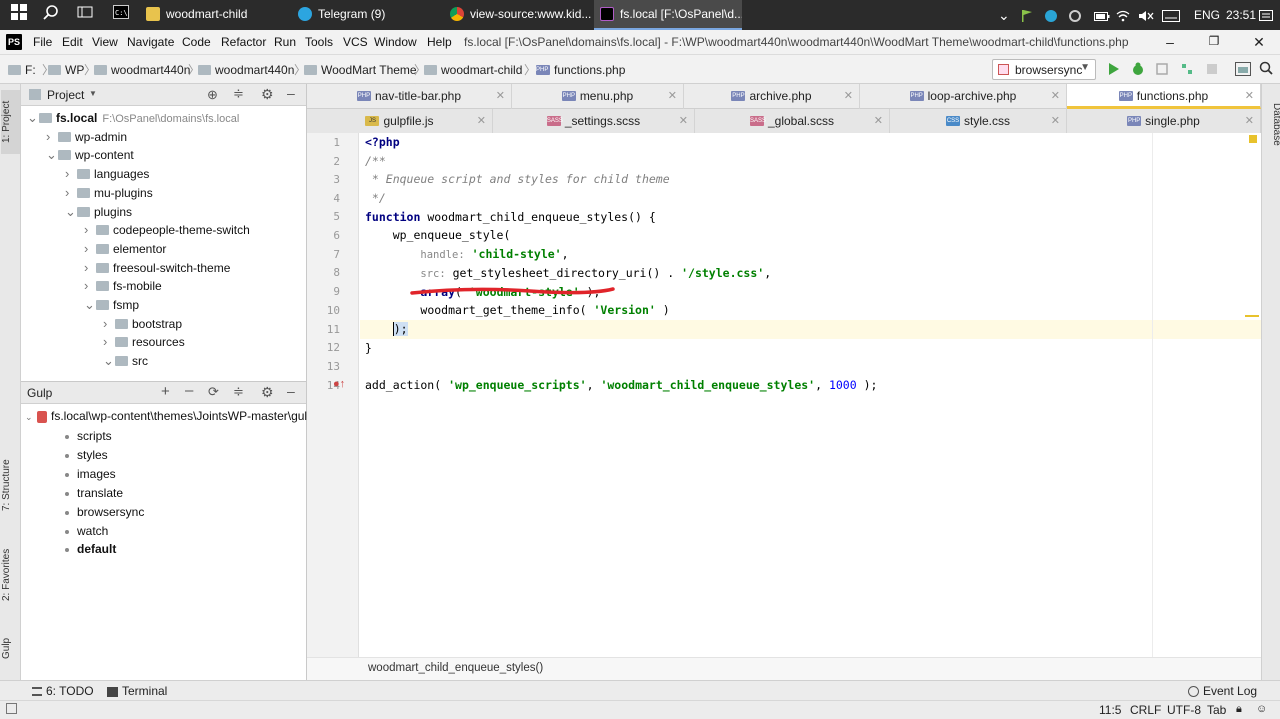 This screenshot has width=1280, height=719. I want to click on volume-muted-icon, so click(1146, 15).